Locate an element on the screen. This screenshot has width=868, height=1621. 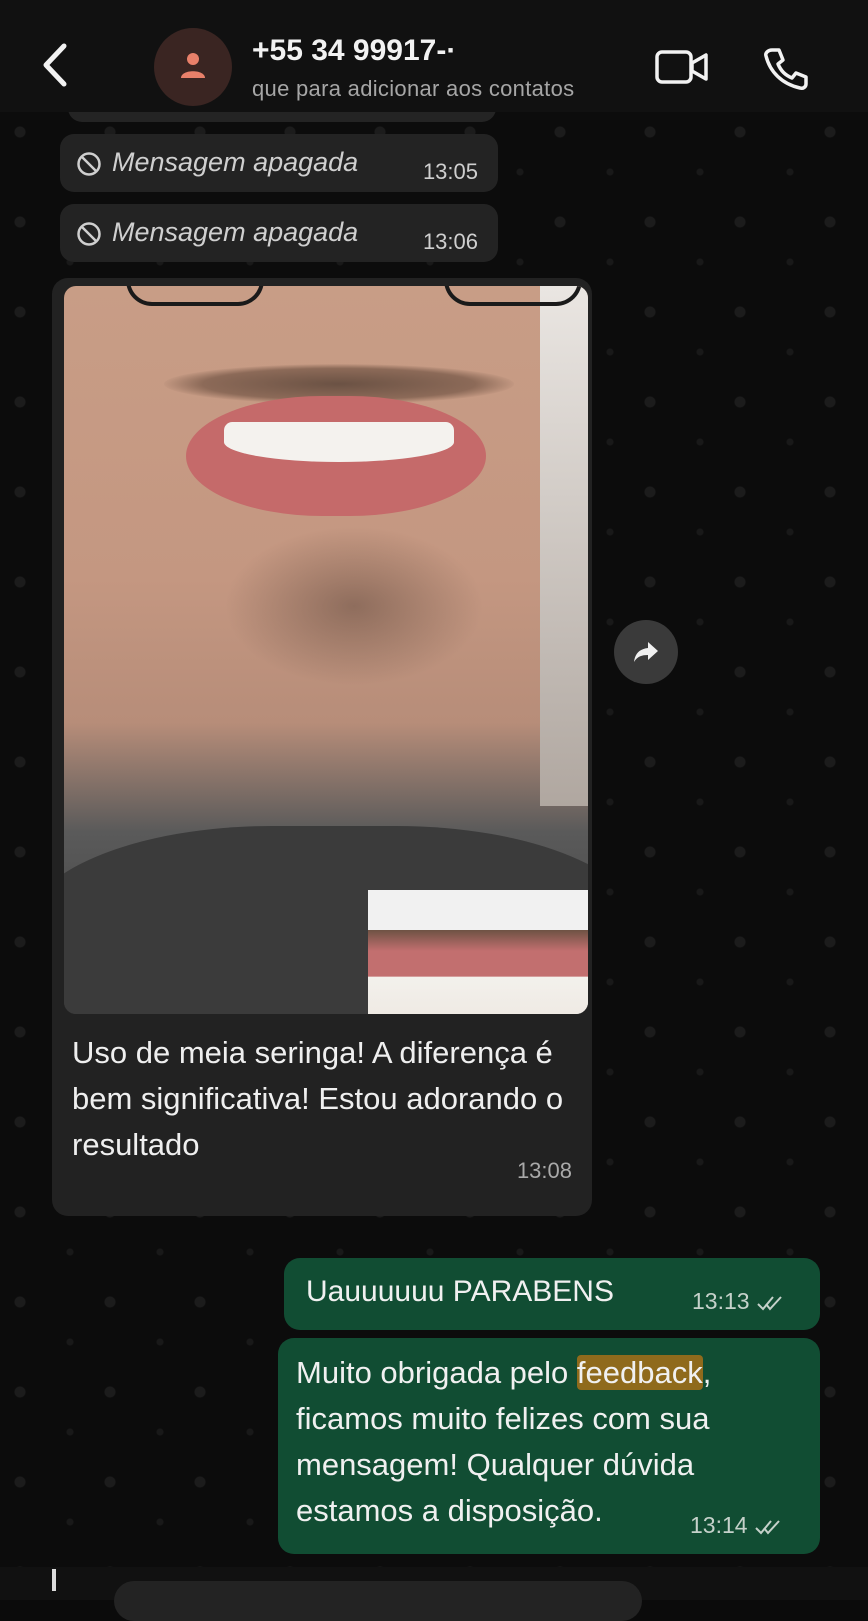
message-time: 13:06 is located at coordinates (450, 241).